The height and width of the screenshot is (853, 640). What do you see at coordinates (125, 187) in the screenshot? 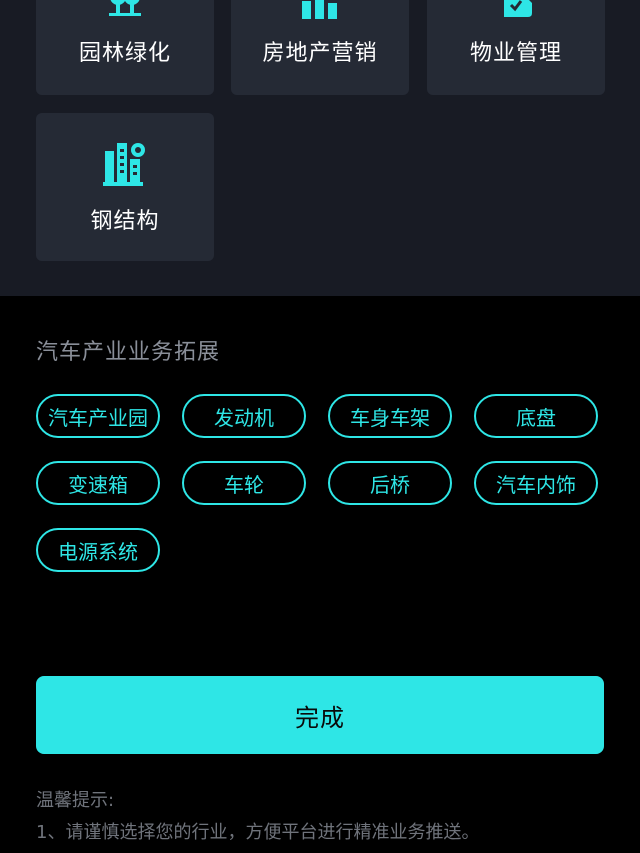
I see `industry-card-steel-structure: 钢结构` at bounding box center [125, 187].